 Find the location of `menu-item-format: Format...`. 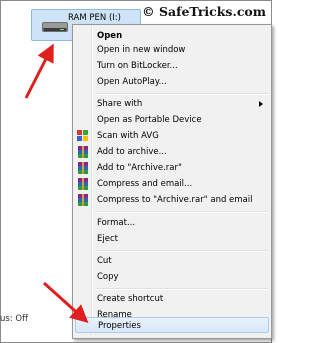

menu-item-format: Format... is located at coordinates (172, 223).